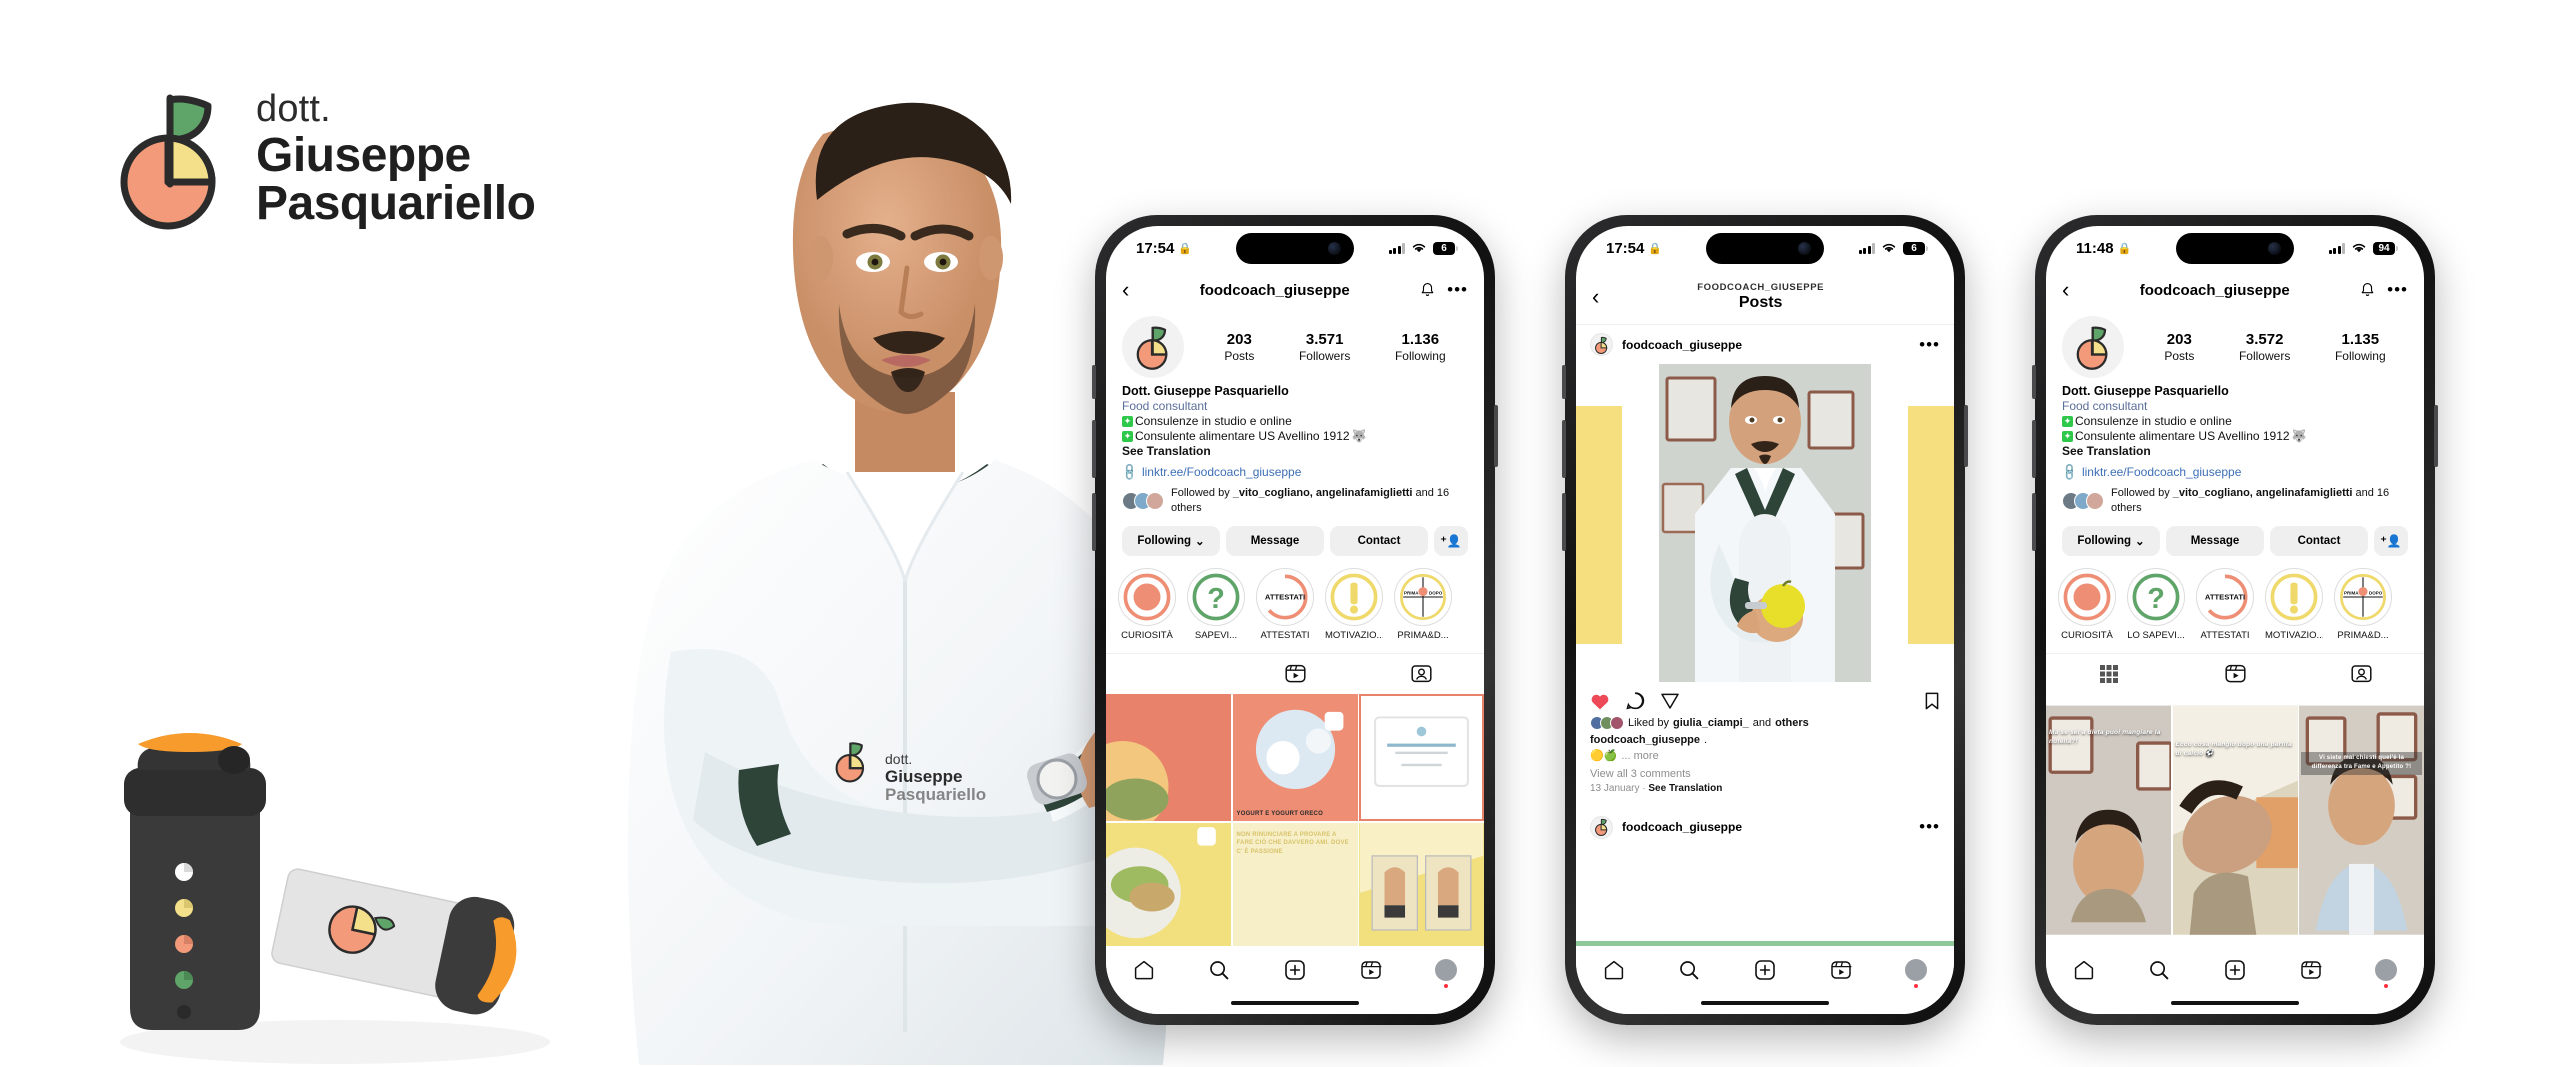 Image resolution: width=2560 pixels, height=1067 pixels. Describe the element at coordinates (1765, 774) in the screenshot. I see `view-comments-link: View all 3 comments` at that location.